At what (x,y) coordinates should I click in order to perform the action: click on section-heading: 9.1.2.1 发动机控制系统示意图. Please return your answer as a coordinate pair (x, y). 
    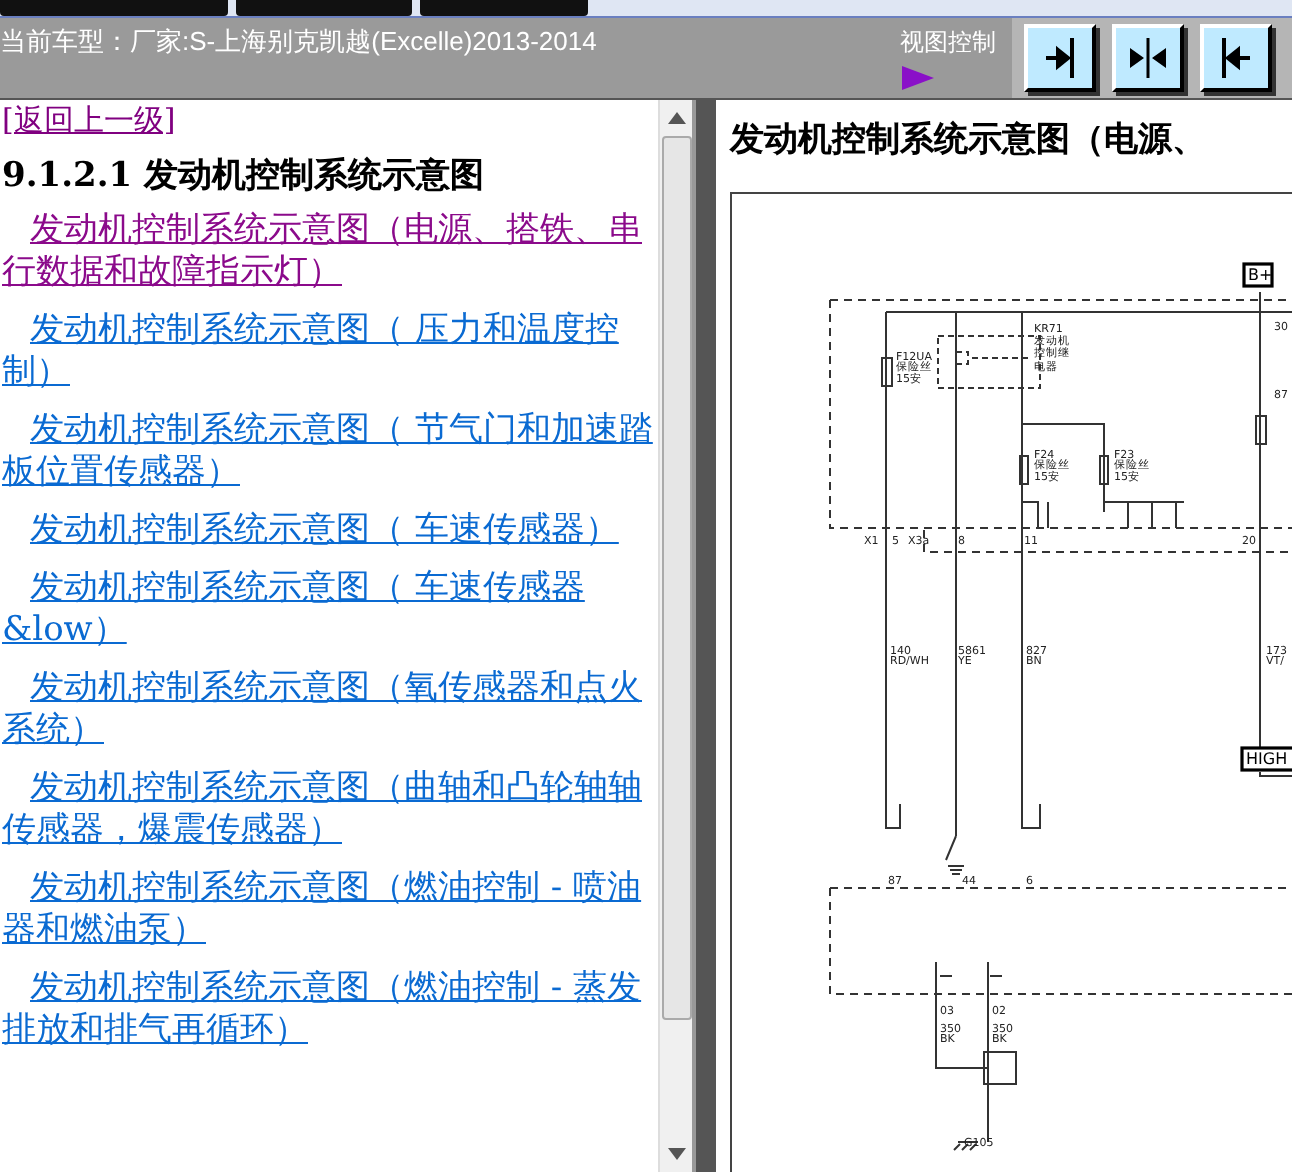
    Looking at the image, I should click on (244, 176).